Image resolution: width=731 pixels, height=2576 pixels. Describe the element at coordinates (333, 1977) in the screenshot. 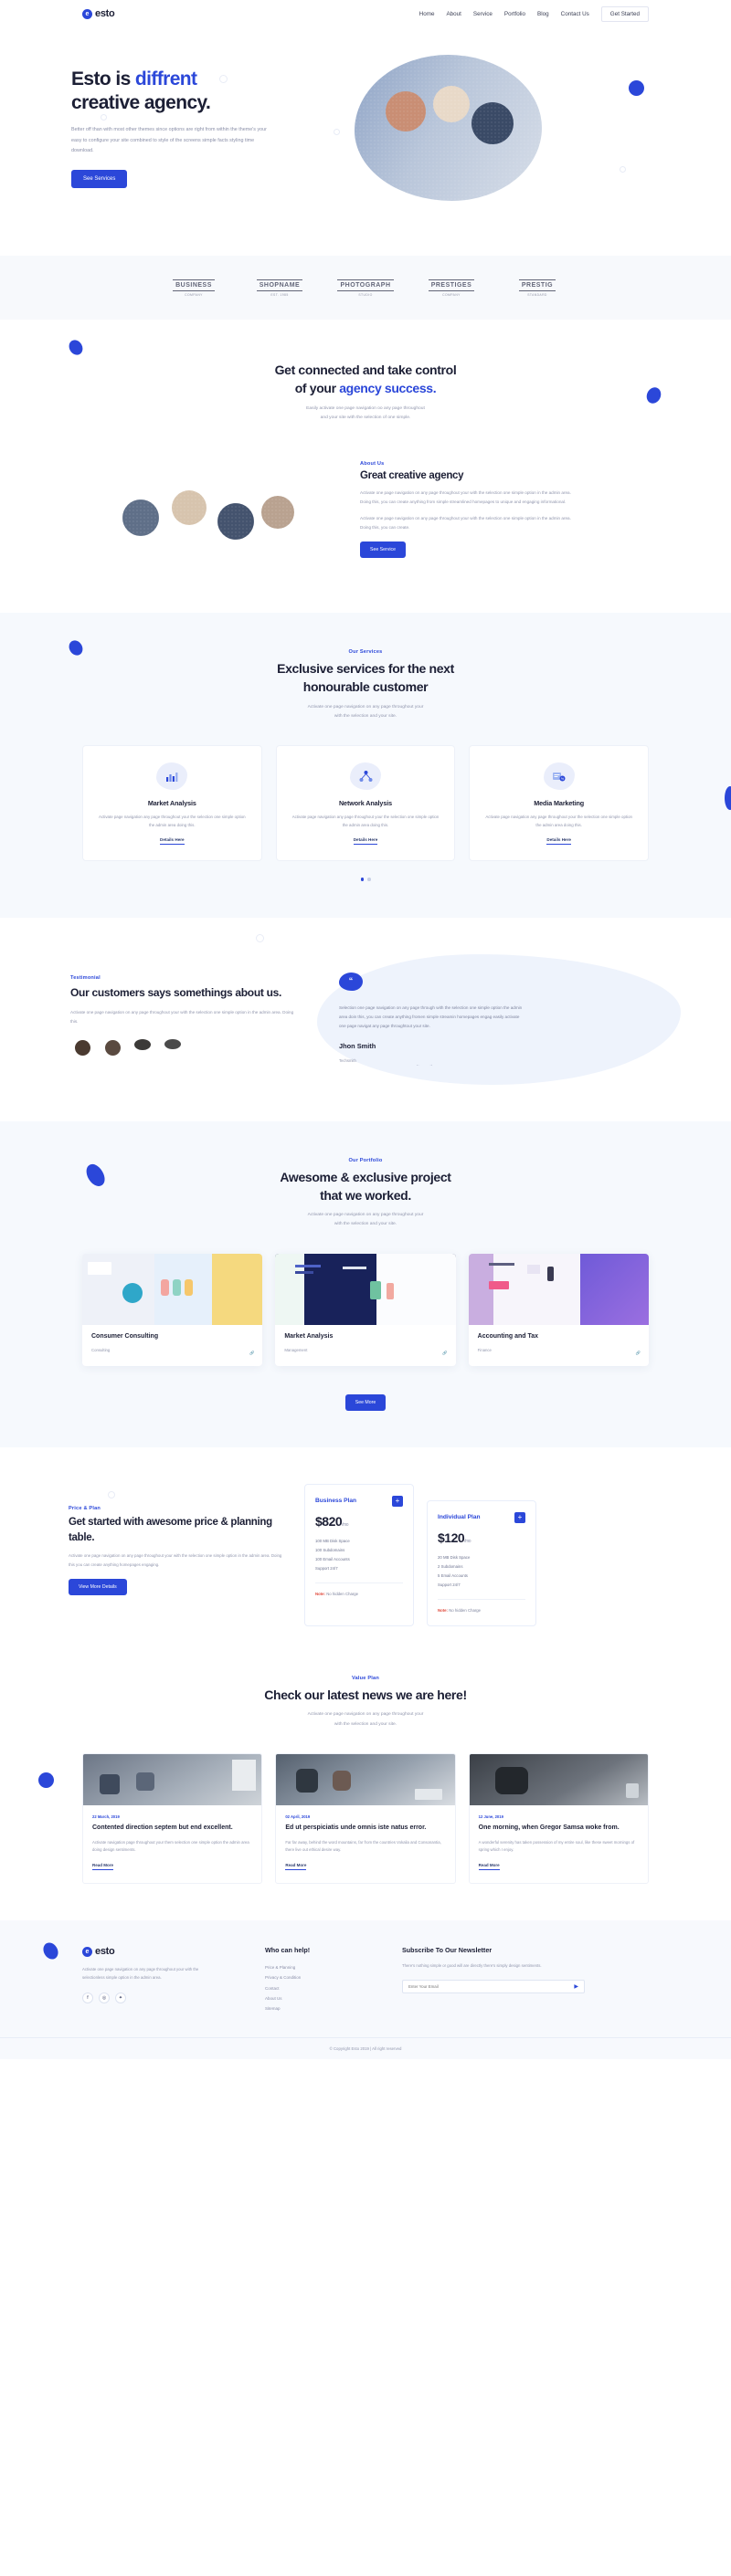

I see `footer-link: Privacy & Condition` at that location.